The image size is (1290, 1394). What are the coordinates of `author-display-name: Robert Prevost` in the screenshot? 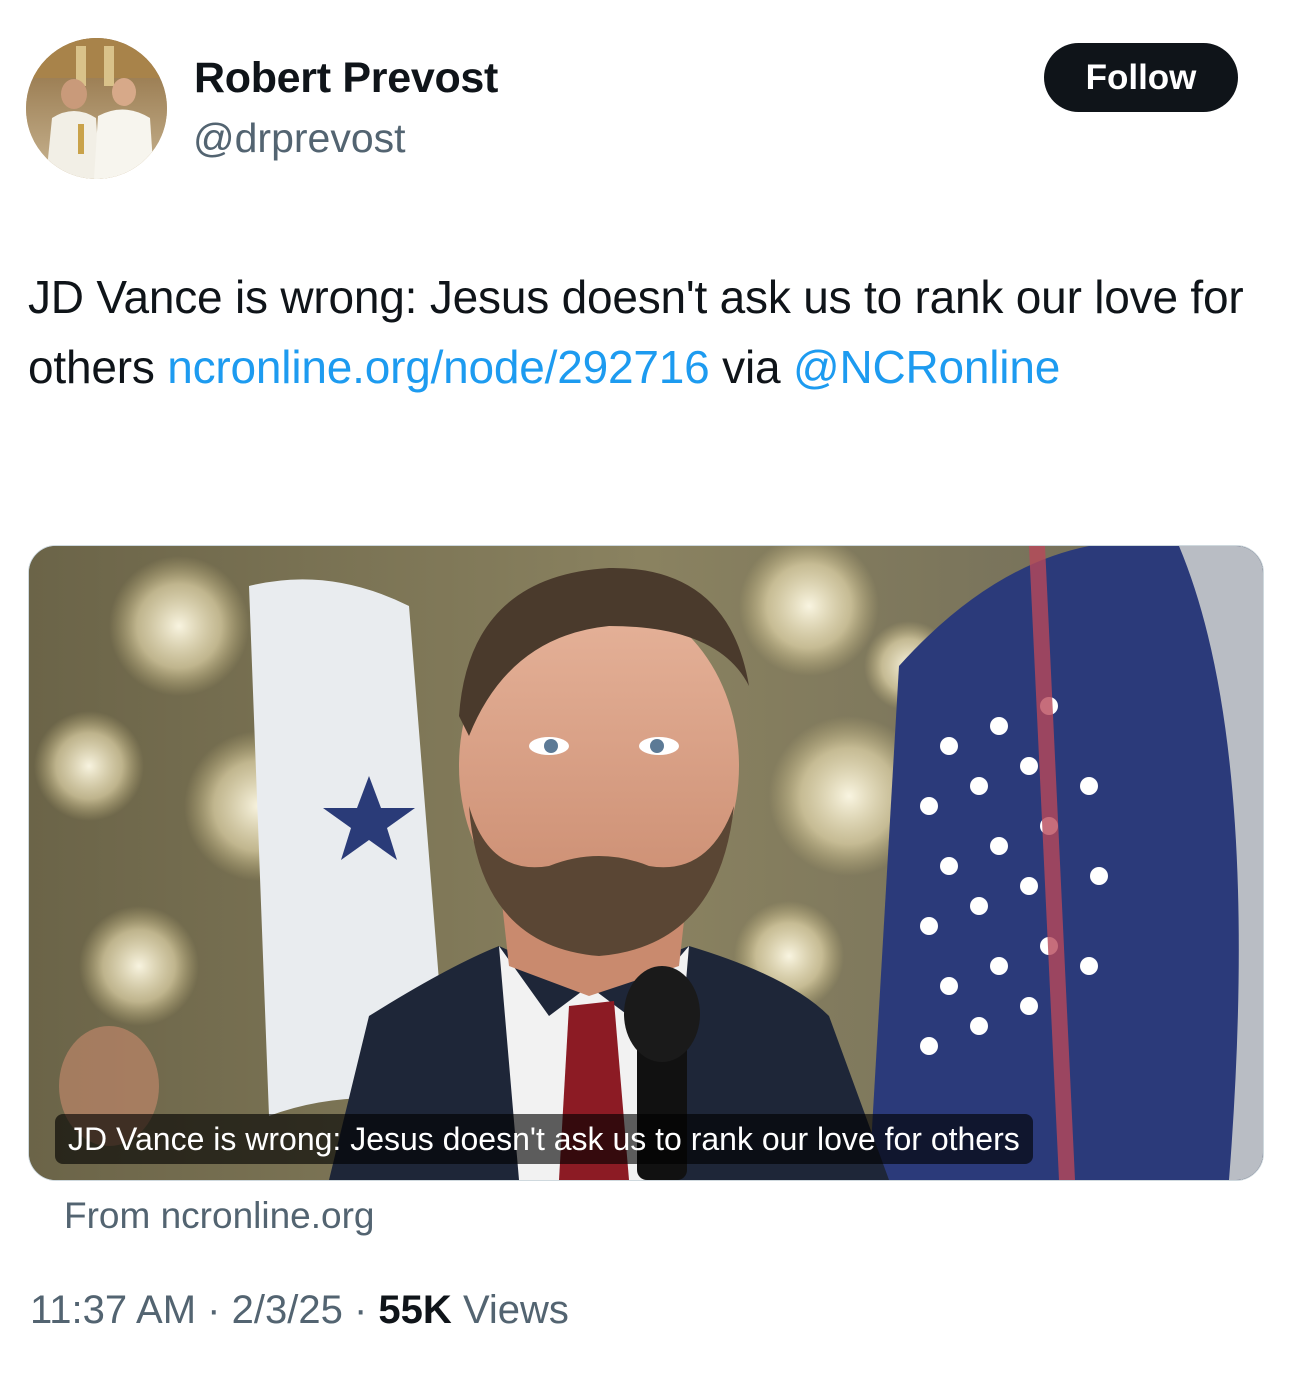 It's located at (346, 78).